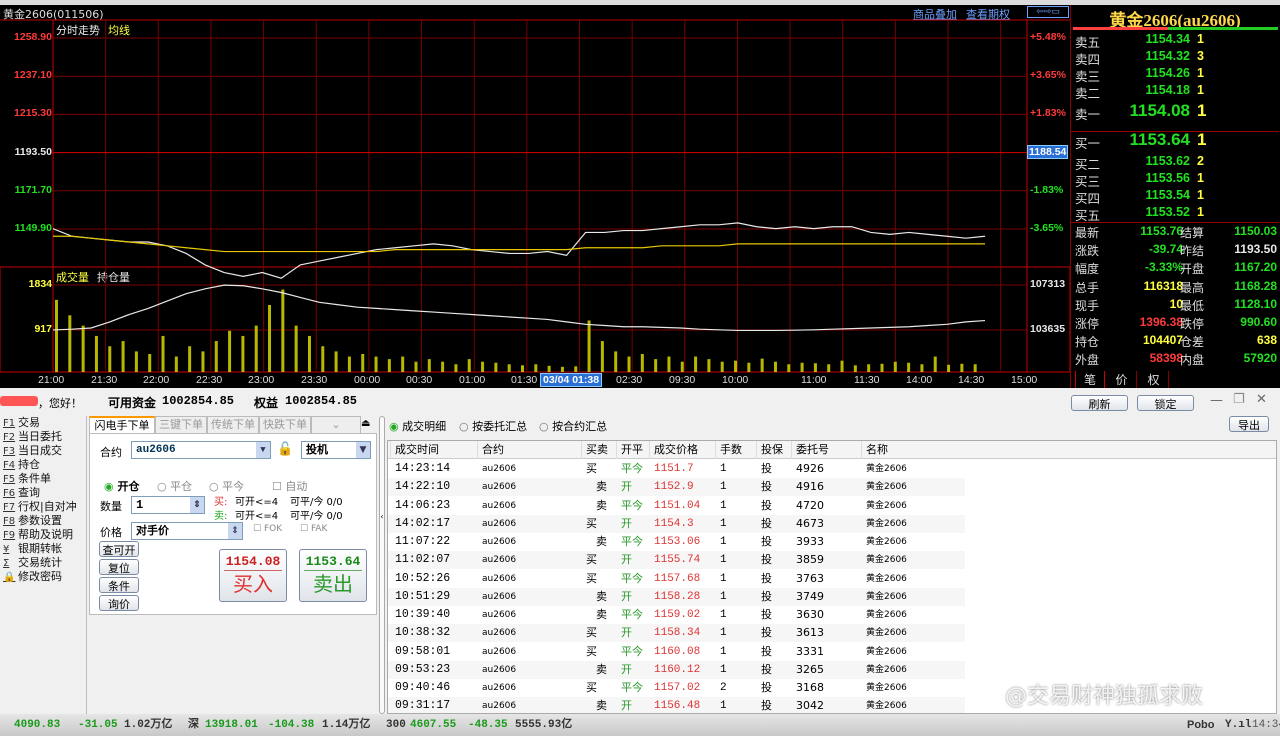  What do you see at coordinates (676, 542) in the screenshot?
I see `table-row: 11:07:22 au2606 卖 平今 1153.06 1 投 3933 黄金2606` at bounding box center [676, 542].